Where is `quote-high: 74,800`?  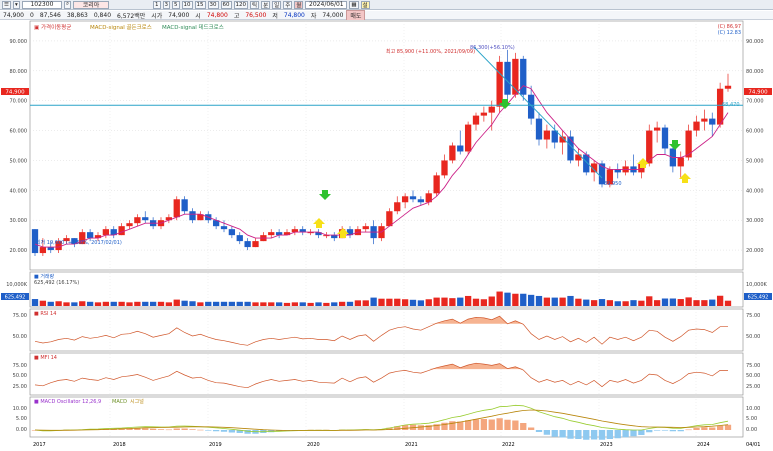
quote-high: 74,800 is located at coordinates (217, 15).